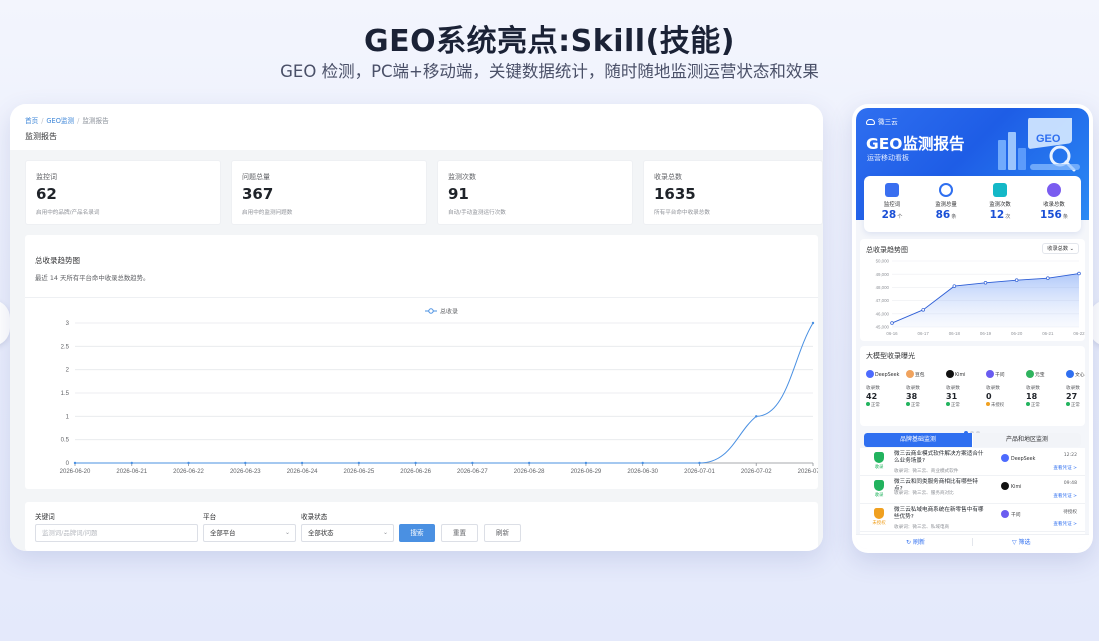  Describe the element at coordinates (417, 533) in the screenshot. I see `search-button: 搜索` at that location.